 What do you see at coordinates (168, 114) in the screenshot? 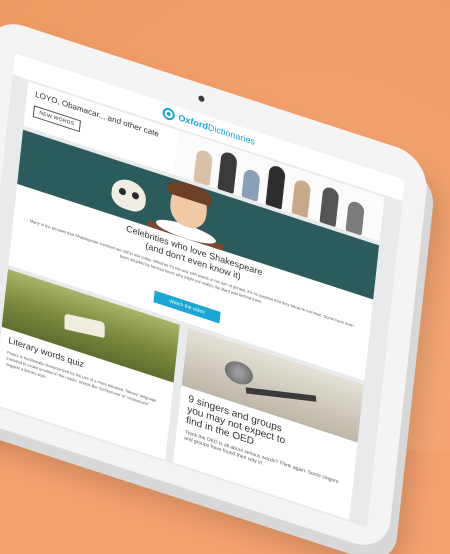
I see `logo-icon` at bounding box center [168, 114].